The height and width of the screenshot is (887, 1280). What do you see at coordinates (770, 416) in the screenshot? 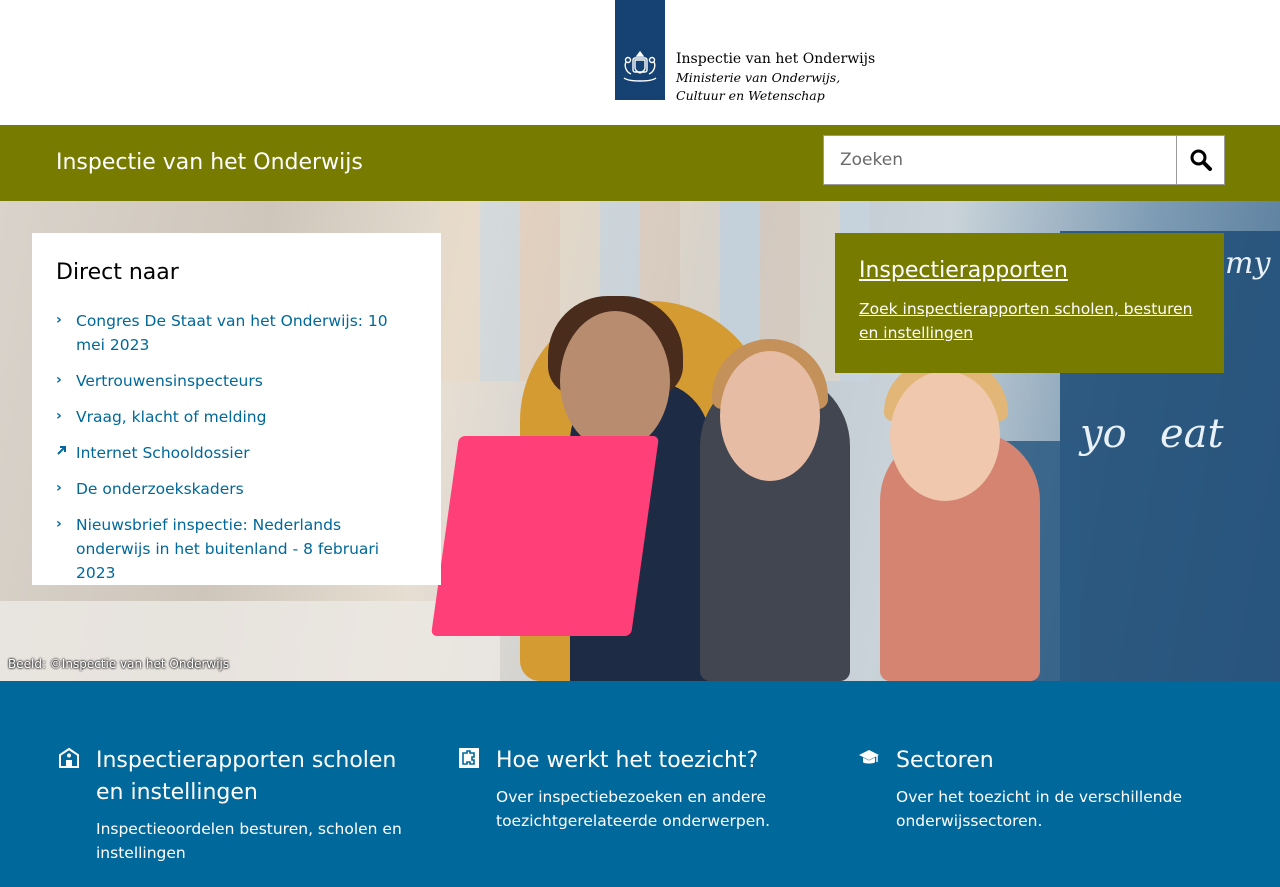
I see `girl-face` at bounding box center [770, 416].